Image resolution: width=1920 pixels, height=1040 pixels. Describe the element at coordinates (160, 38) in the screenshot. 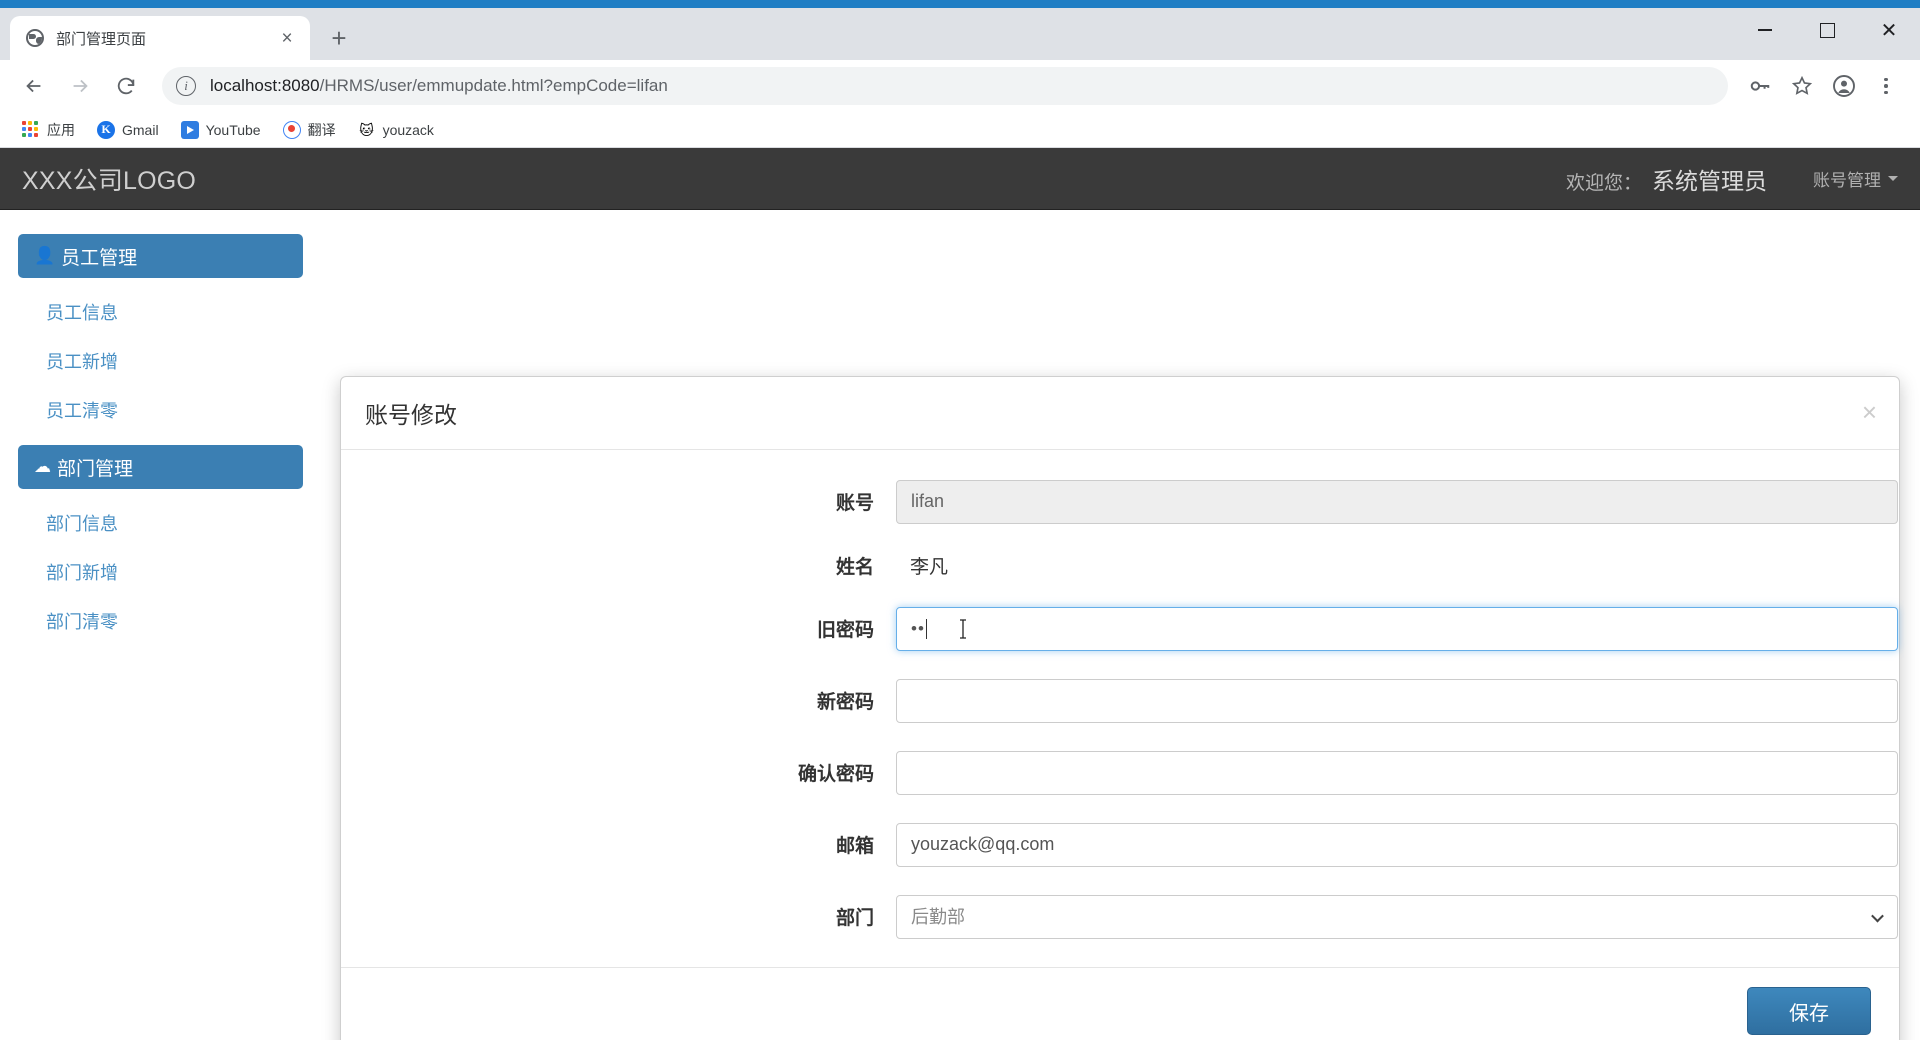

I see `browser-tab: 部门管理页面 ×` at that location.